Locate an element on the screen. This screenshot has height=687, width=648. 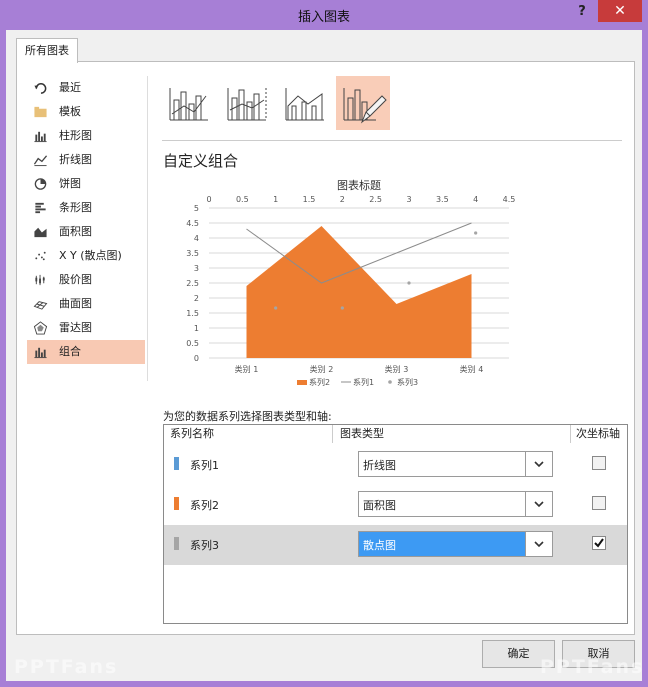
sidebar-item: 面积图 is located at coordinates (86, 232).